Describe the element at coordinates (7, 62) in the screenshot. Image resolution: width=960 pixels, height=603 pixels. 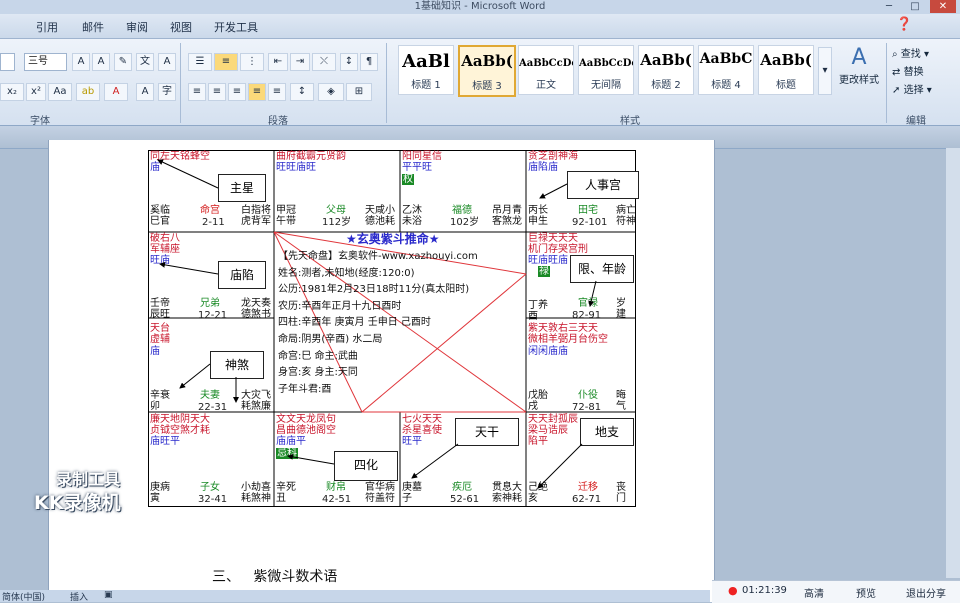
I see `font-name-combo` at that location.